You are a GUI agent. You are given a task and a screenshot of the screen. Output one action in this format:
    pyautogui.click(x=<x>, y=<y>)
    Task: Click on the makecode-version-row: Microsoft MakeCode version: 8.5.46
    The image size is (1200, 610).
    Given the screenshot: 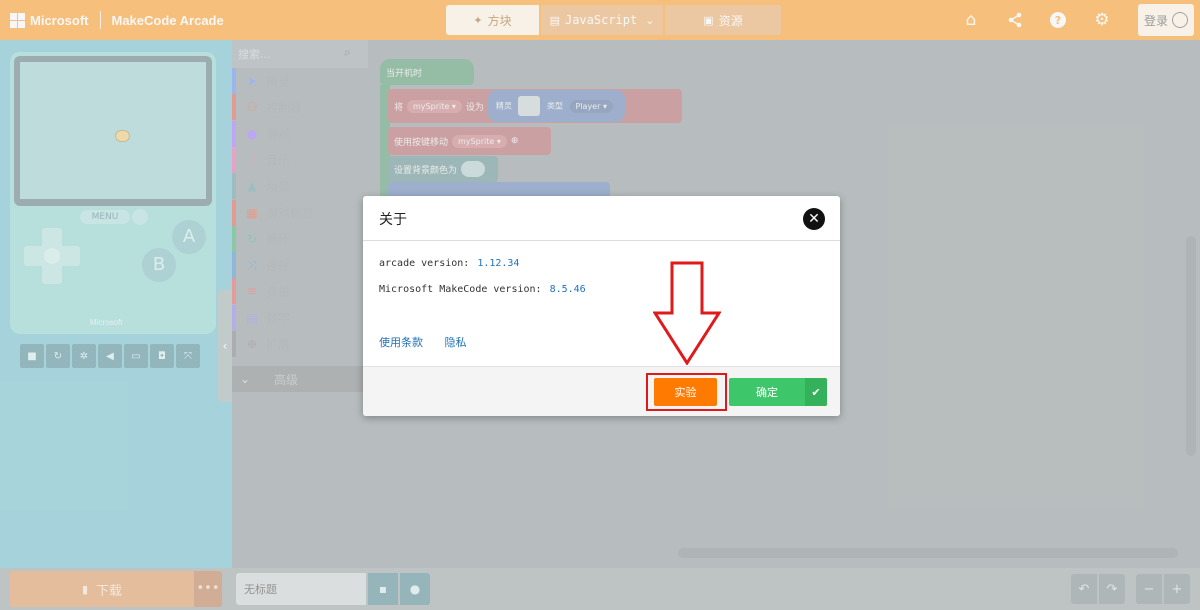 What is the action you would take?
    pyautogui.click(x=482, y=289)
    